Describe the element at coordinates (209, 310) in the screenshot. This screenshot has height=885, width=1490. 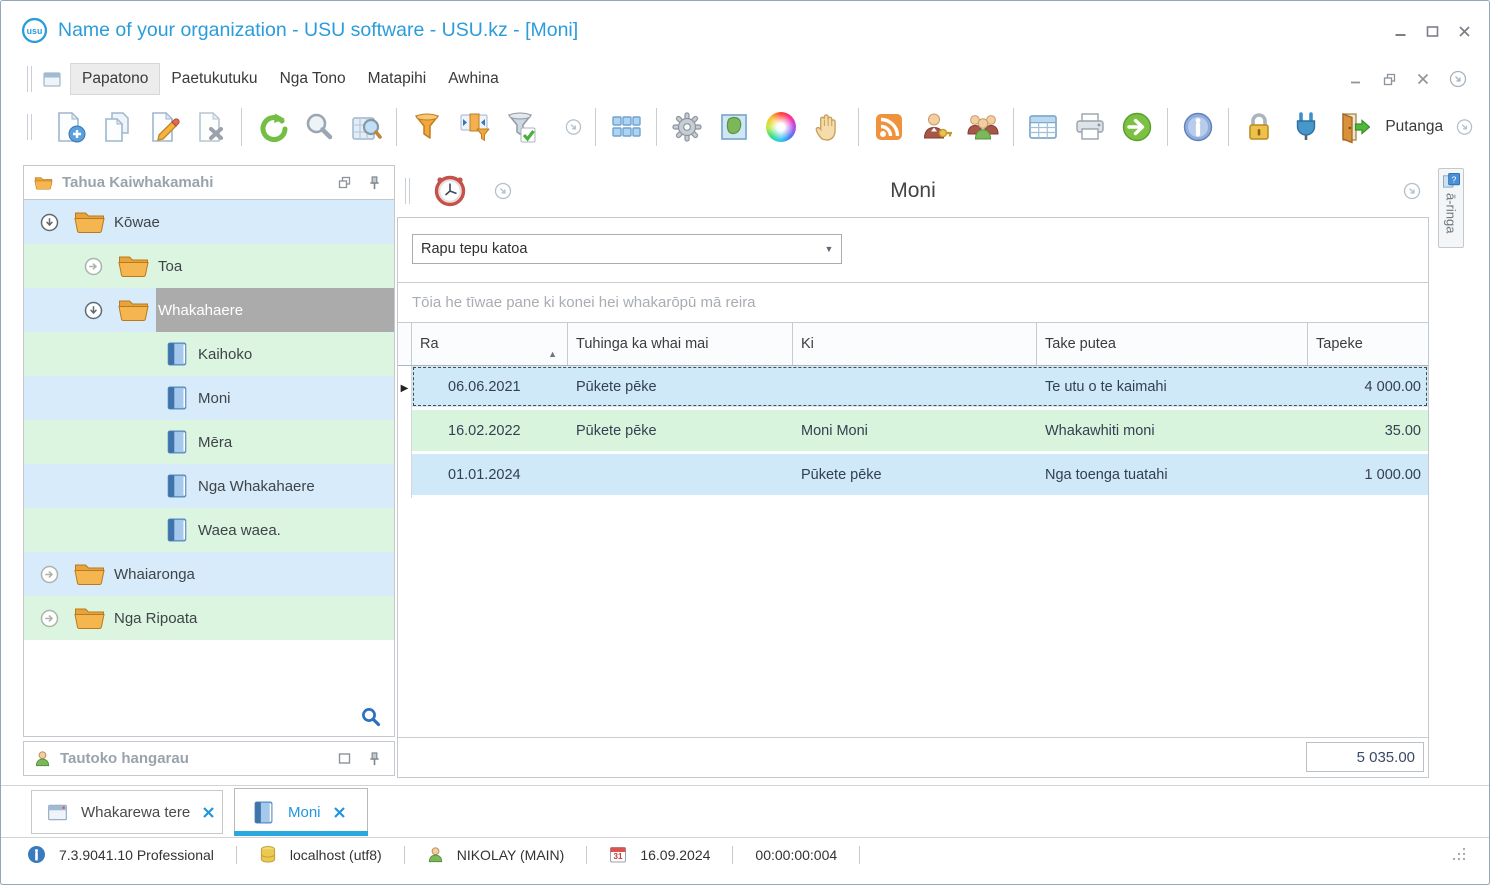
I see `tree-item-whakahaere: Whakahaere` at that location.